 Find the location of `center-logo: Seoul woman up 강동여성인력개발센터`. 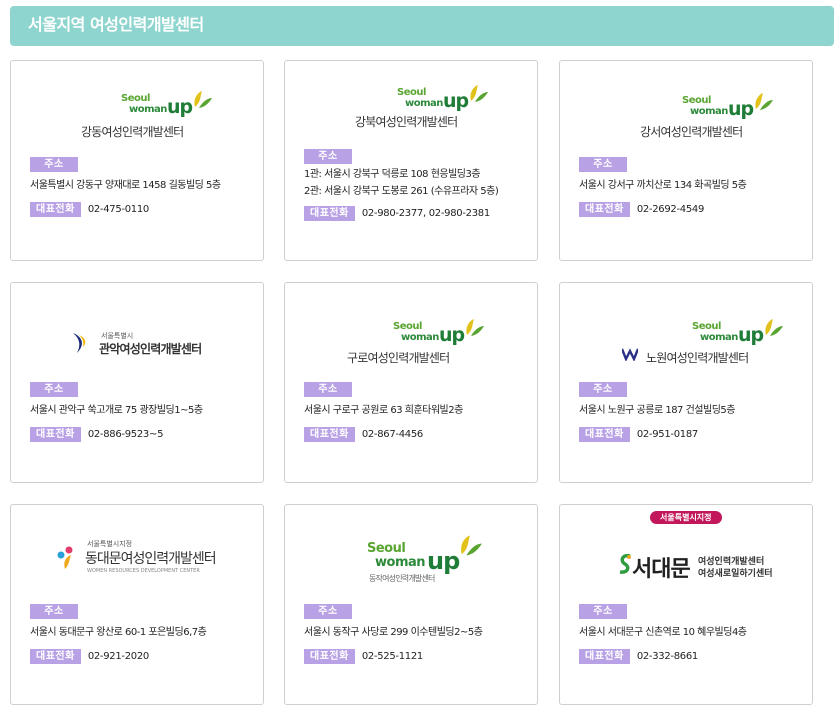

center-logo: Seoul woman up 강동여성인력개발센터 is located at coordinates (137, 103).